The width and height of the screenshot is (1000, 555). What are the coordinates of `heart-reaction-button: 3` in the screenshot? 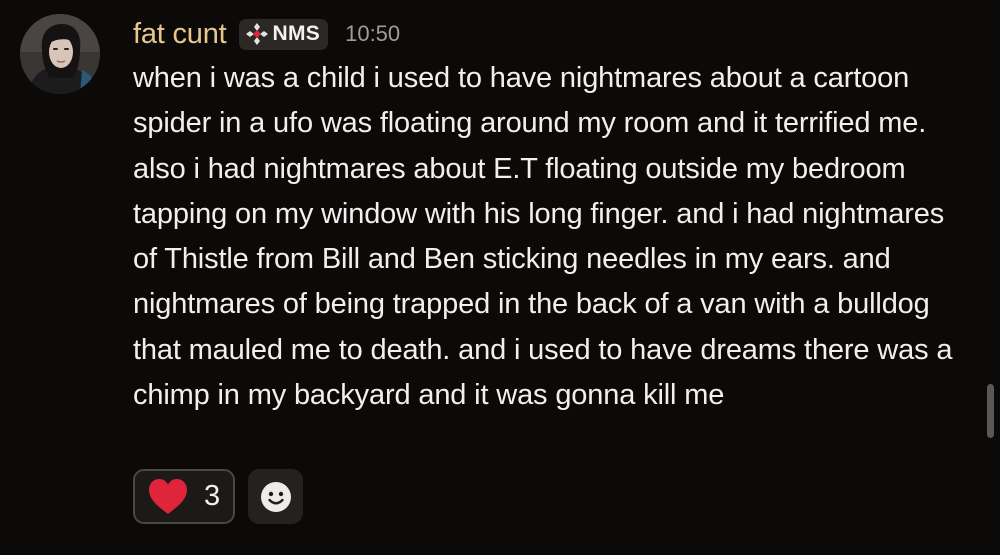 It's located at (184, 496).